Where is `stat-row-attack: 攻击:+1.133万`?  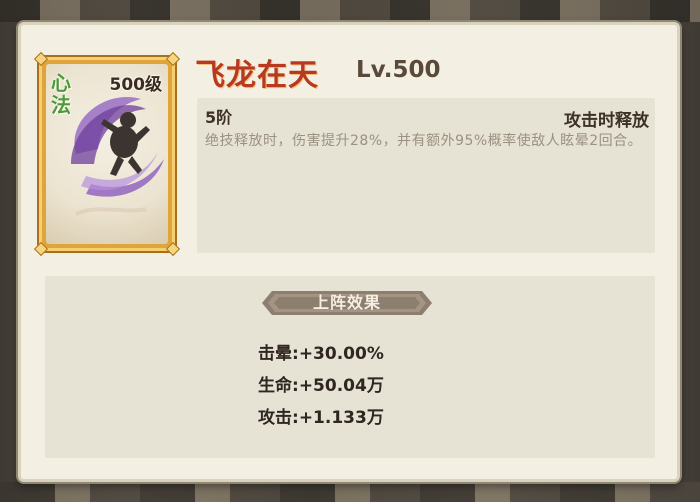 stat-row-attack: 攻击:+1.133万 is located at coordinates (321, 418).